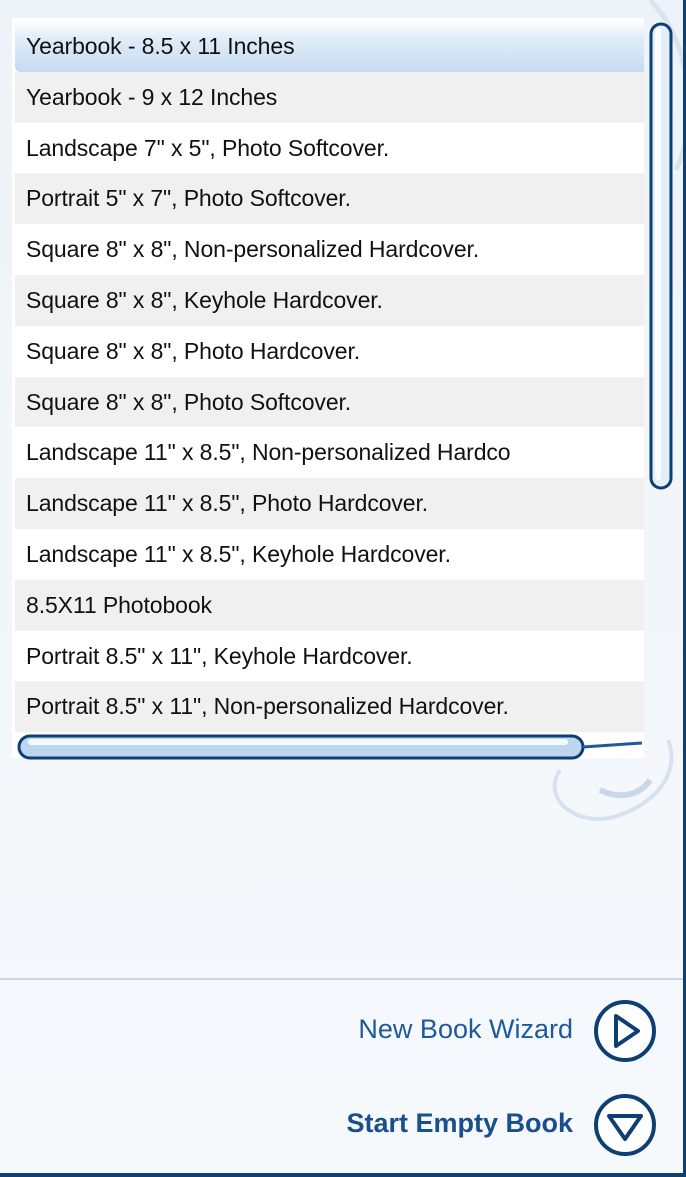 The image size is (686, 1177). Describe the element at coordinates (465, 1029) in the screenshot. I see `new-book-wizard-link: New Book Wizard` at that location.